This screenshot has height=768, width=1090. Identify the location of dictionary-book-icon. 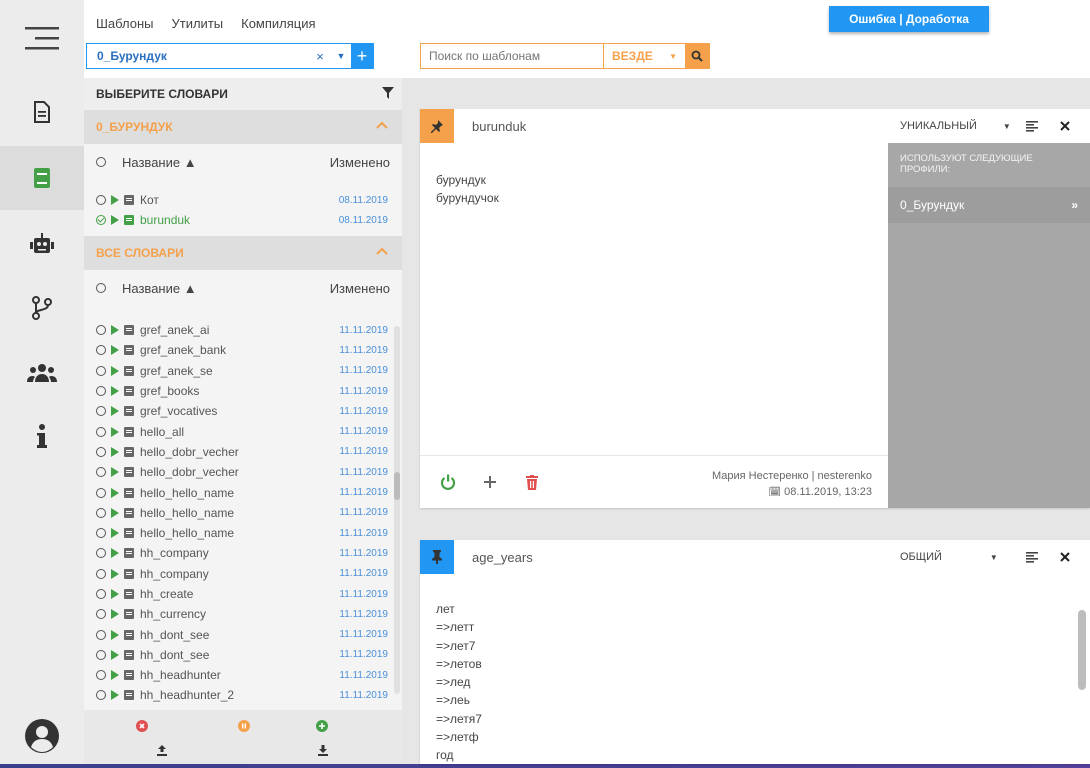
(42, 178).